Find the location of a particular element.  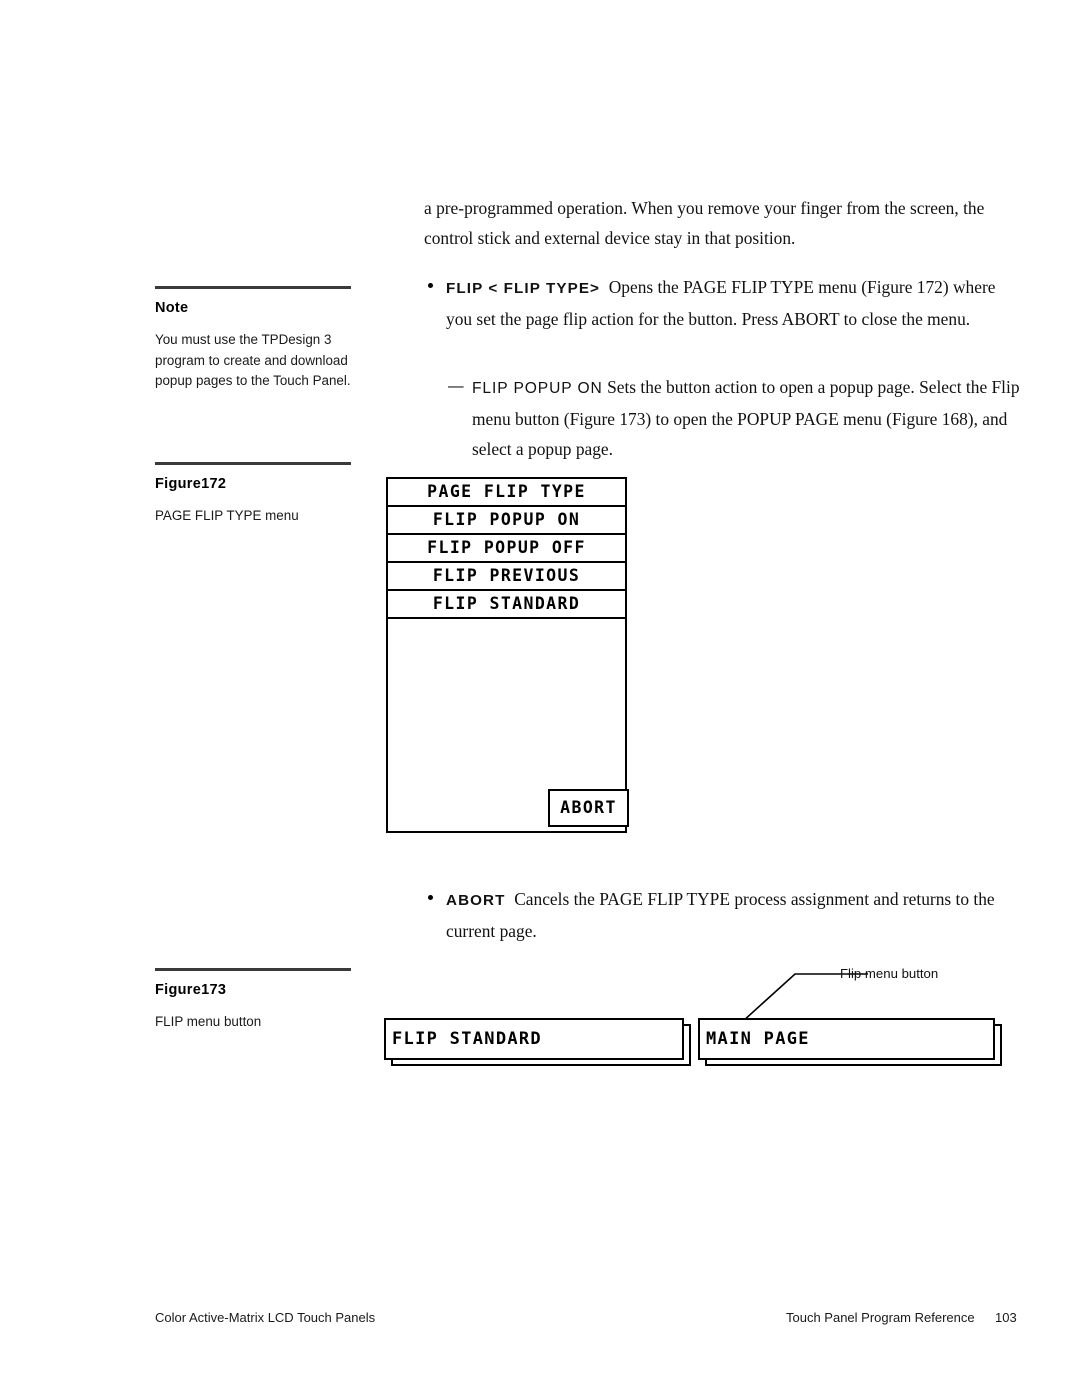

menu-abort-button: ABORT is located at coordinates (588, 808).